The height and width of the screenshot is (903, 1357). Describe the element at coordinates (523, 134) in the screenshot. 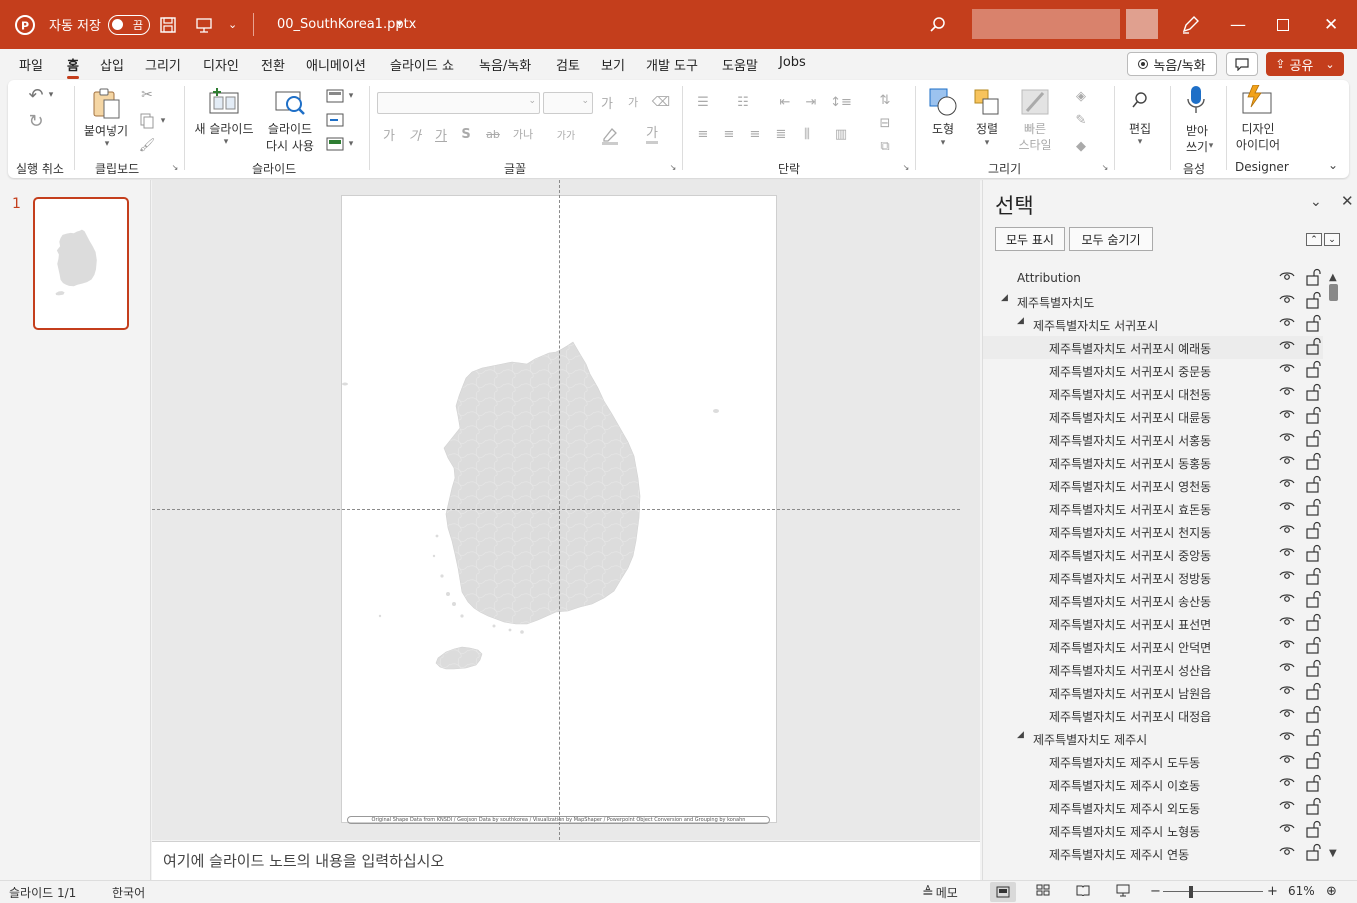

I see `character-spacing-icon: 가나` at that location.